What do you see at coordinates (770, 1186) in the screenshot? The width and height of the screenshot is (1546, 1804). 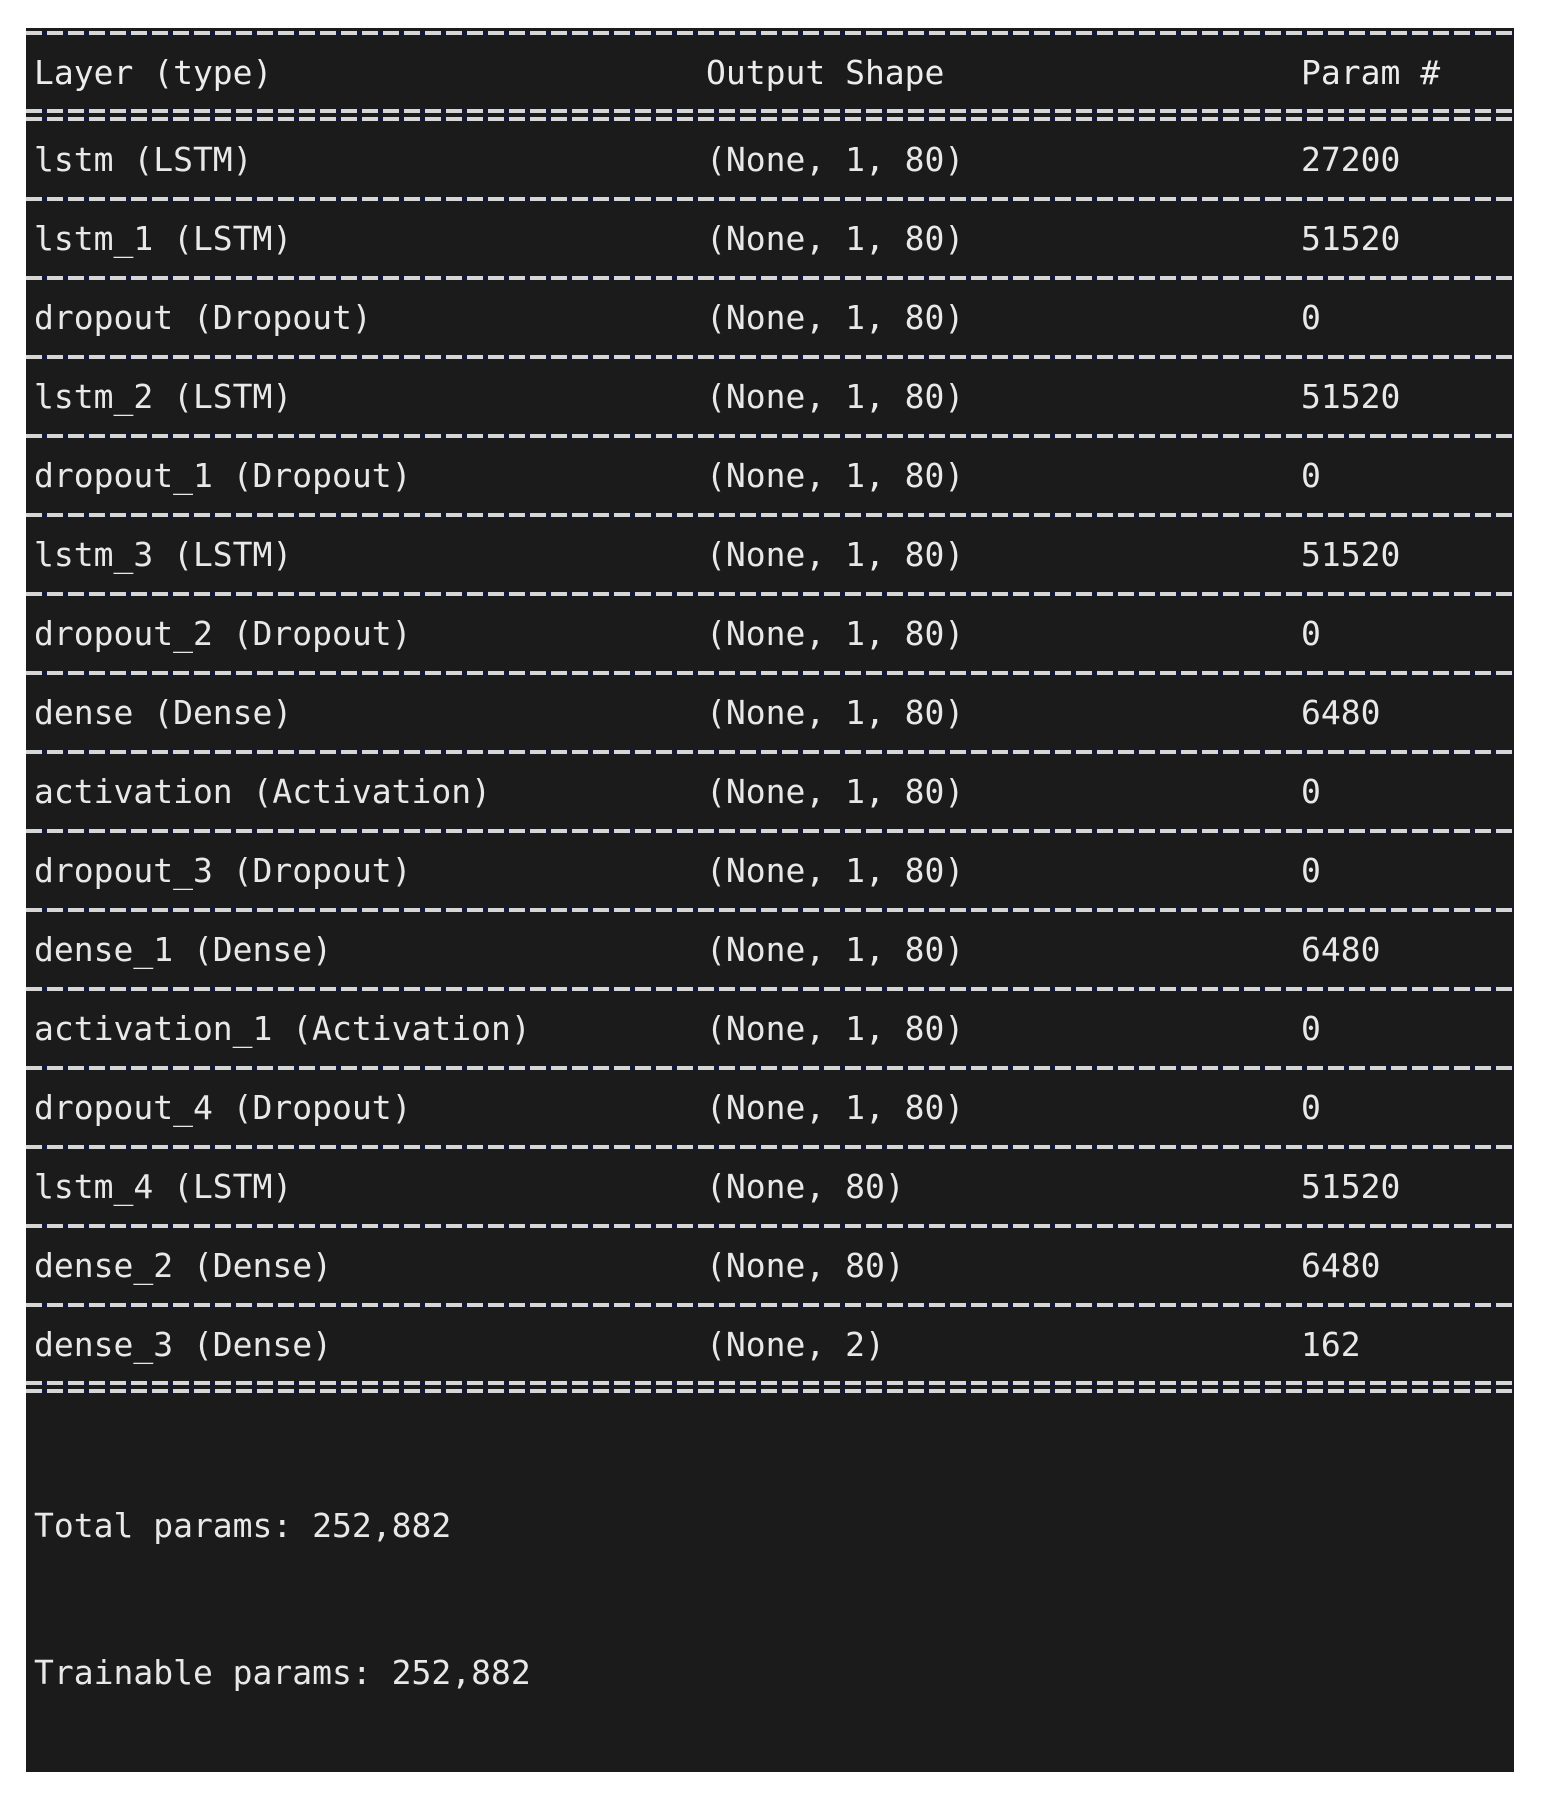 I see `table-row: lstm_4 (LSTM) (None, 80) 51520` at bounding box center [770, 1186].